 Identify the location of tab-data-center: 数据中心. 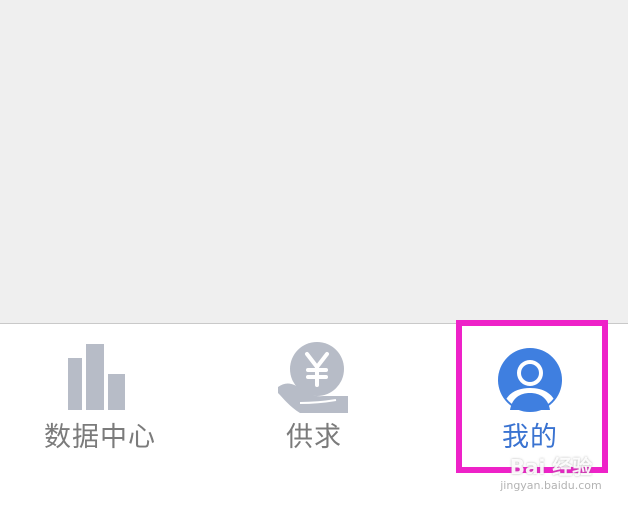
(100, 399).